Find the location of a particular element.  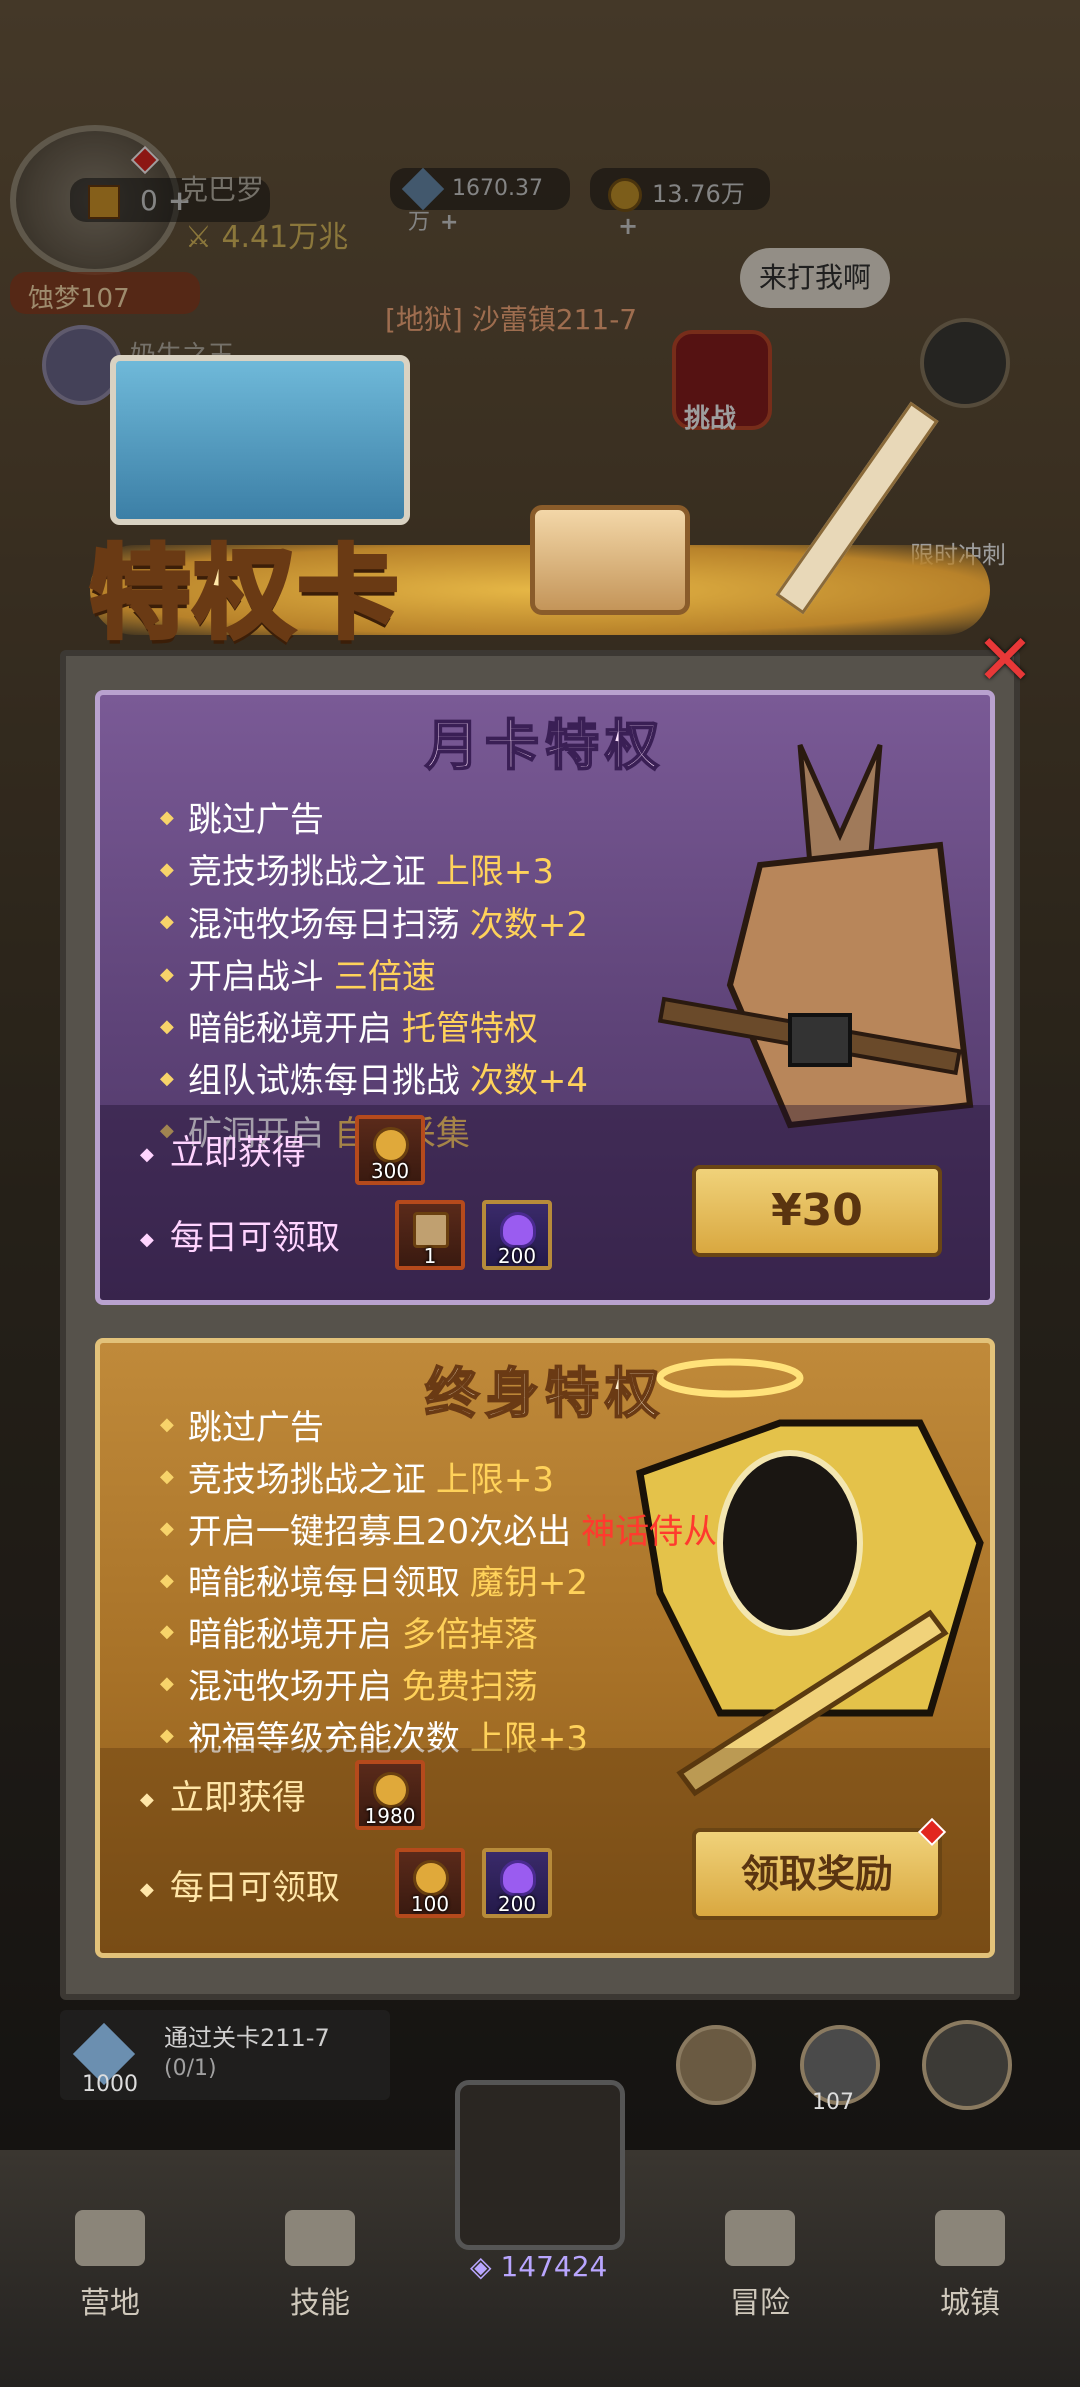

helmet-icon is located at coordinates (967, 2065).